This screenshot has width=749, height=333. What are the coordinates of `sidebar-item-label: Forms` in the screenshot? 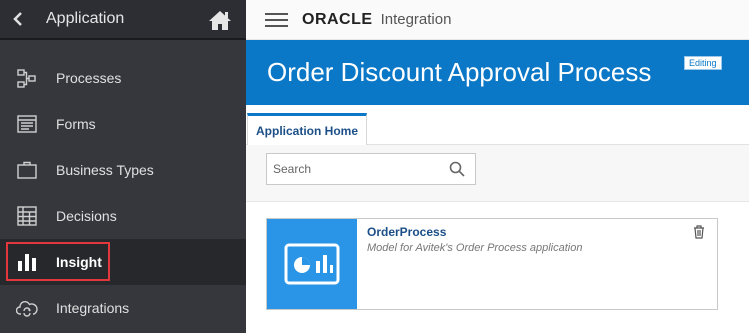 It's located at (76, 124).